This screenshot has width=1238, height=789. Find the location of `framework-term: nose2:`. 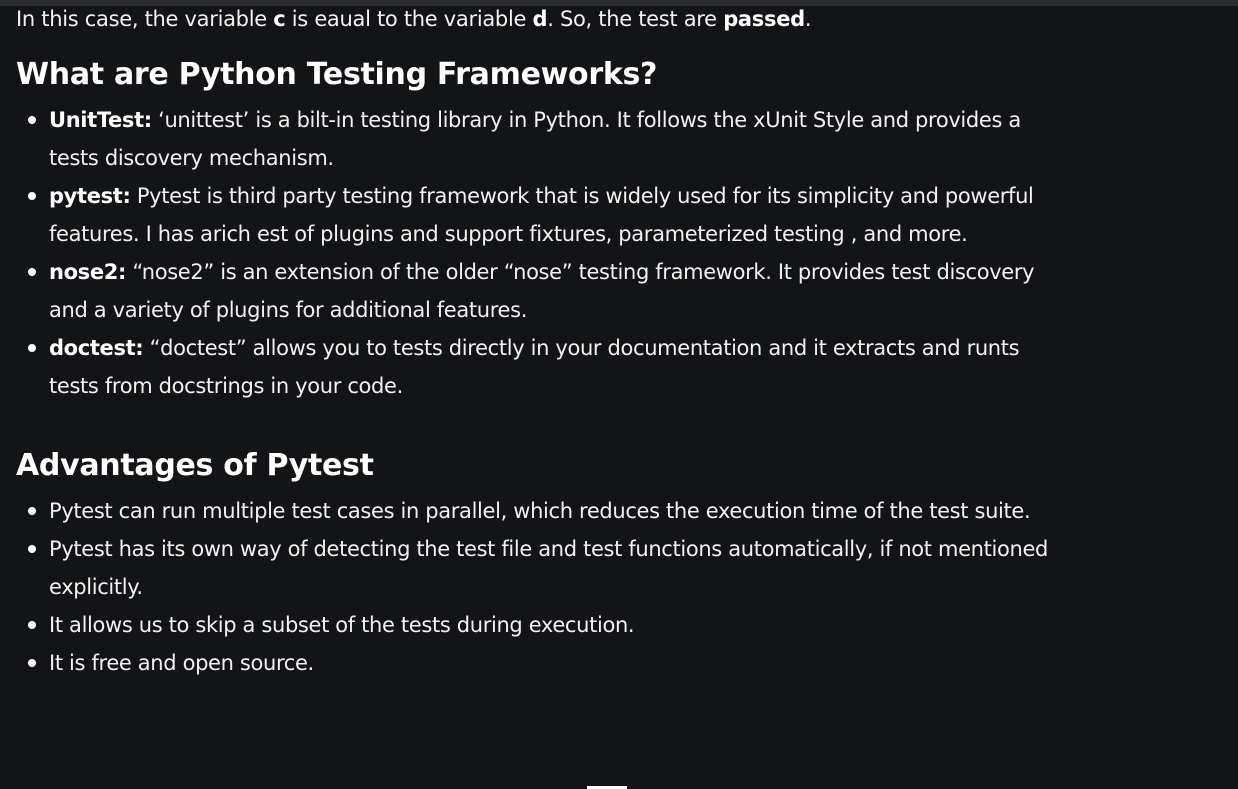

framework-term: nose2: is located at coordinates (88, 272).